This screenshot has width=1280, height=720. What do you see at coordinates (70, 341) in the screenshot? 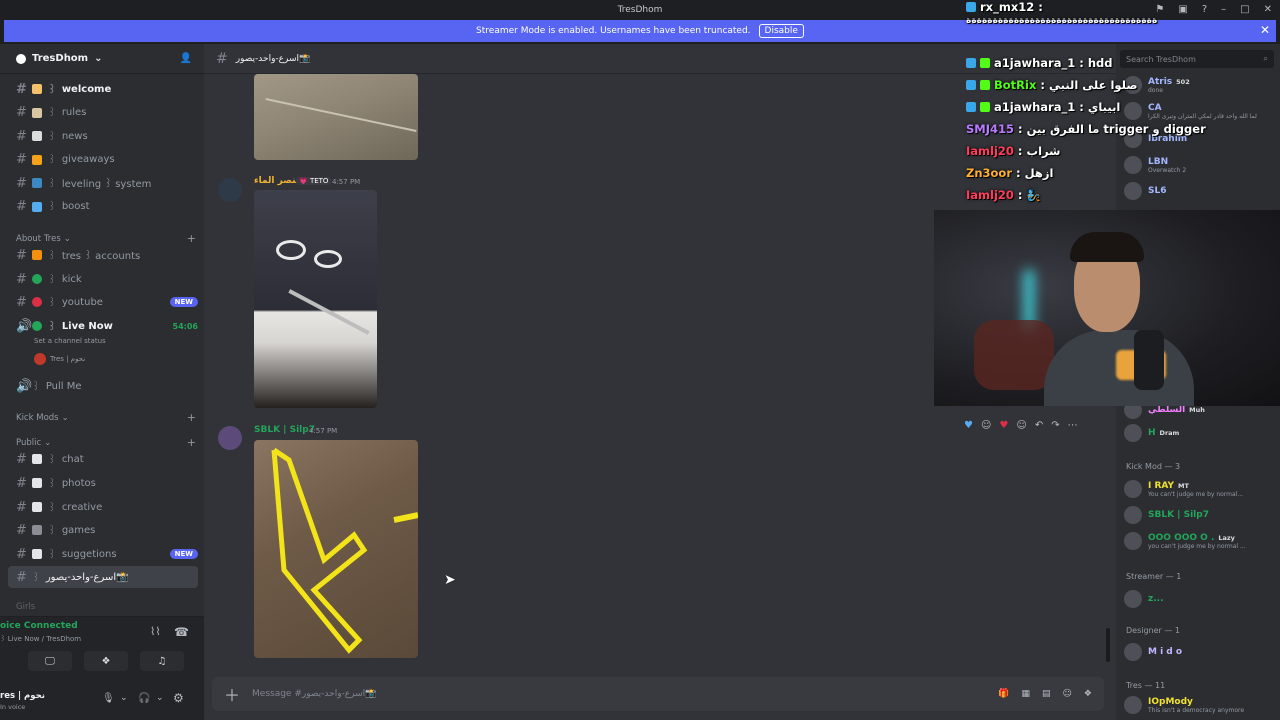
I see `channel-status: Set a channel status` at bounding box center [70, 341].